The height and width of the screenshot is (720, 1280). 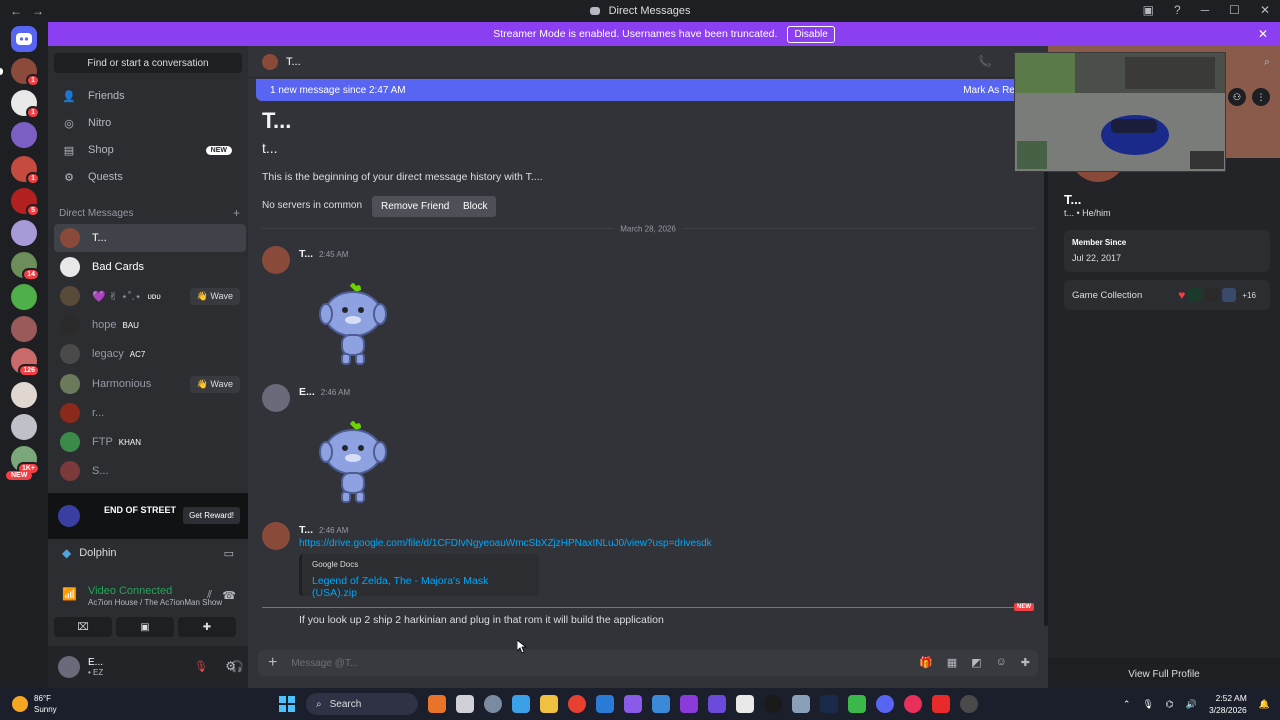 What do you see at coordinates (591, 663) in the screenshot?
I see `message-input` at bounding box center [591, 663].